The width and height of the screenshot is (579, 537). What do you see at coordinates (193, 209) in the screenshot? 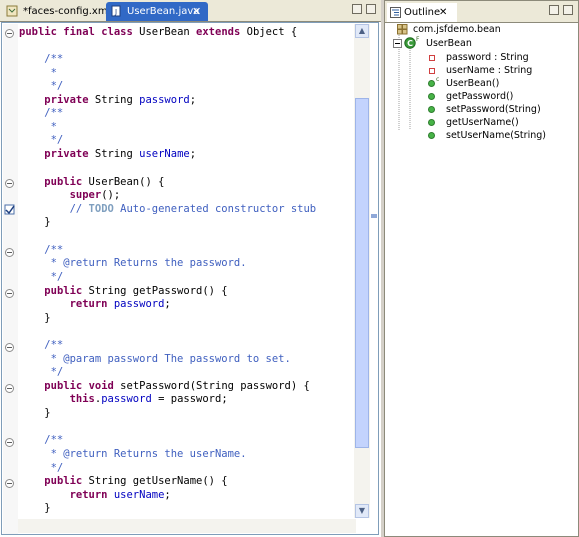
I see `code-line: // TODO Auto-generated constructor stub` at bounding box center [193, 209].